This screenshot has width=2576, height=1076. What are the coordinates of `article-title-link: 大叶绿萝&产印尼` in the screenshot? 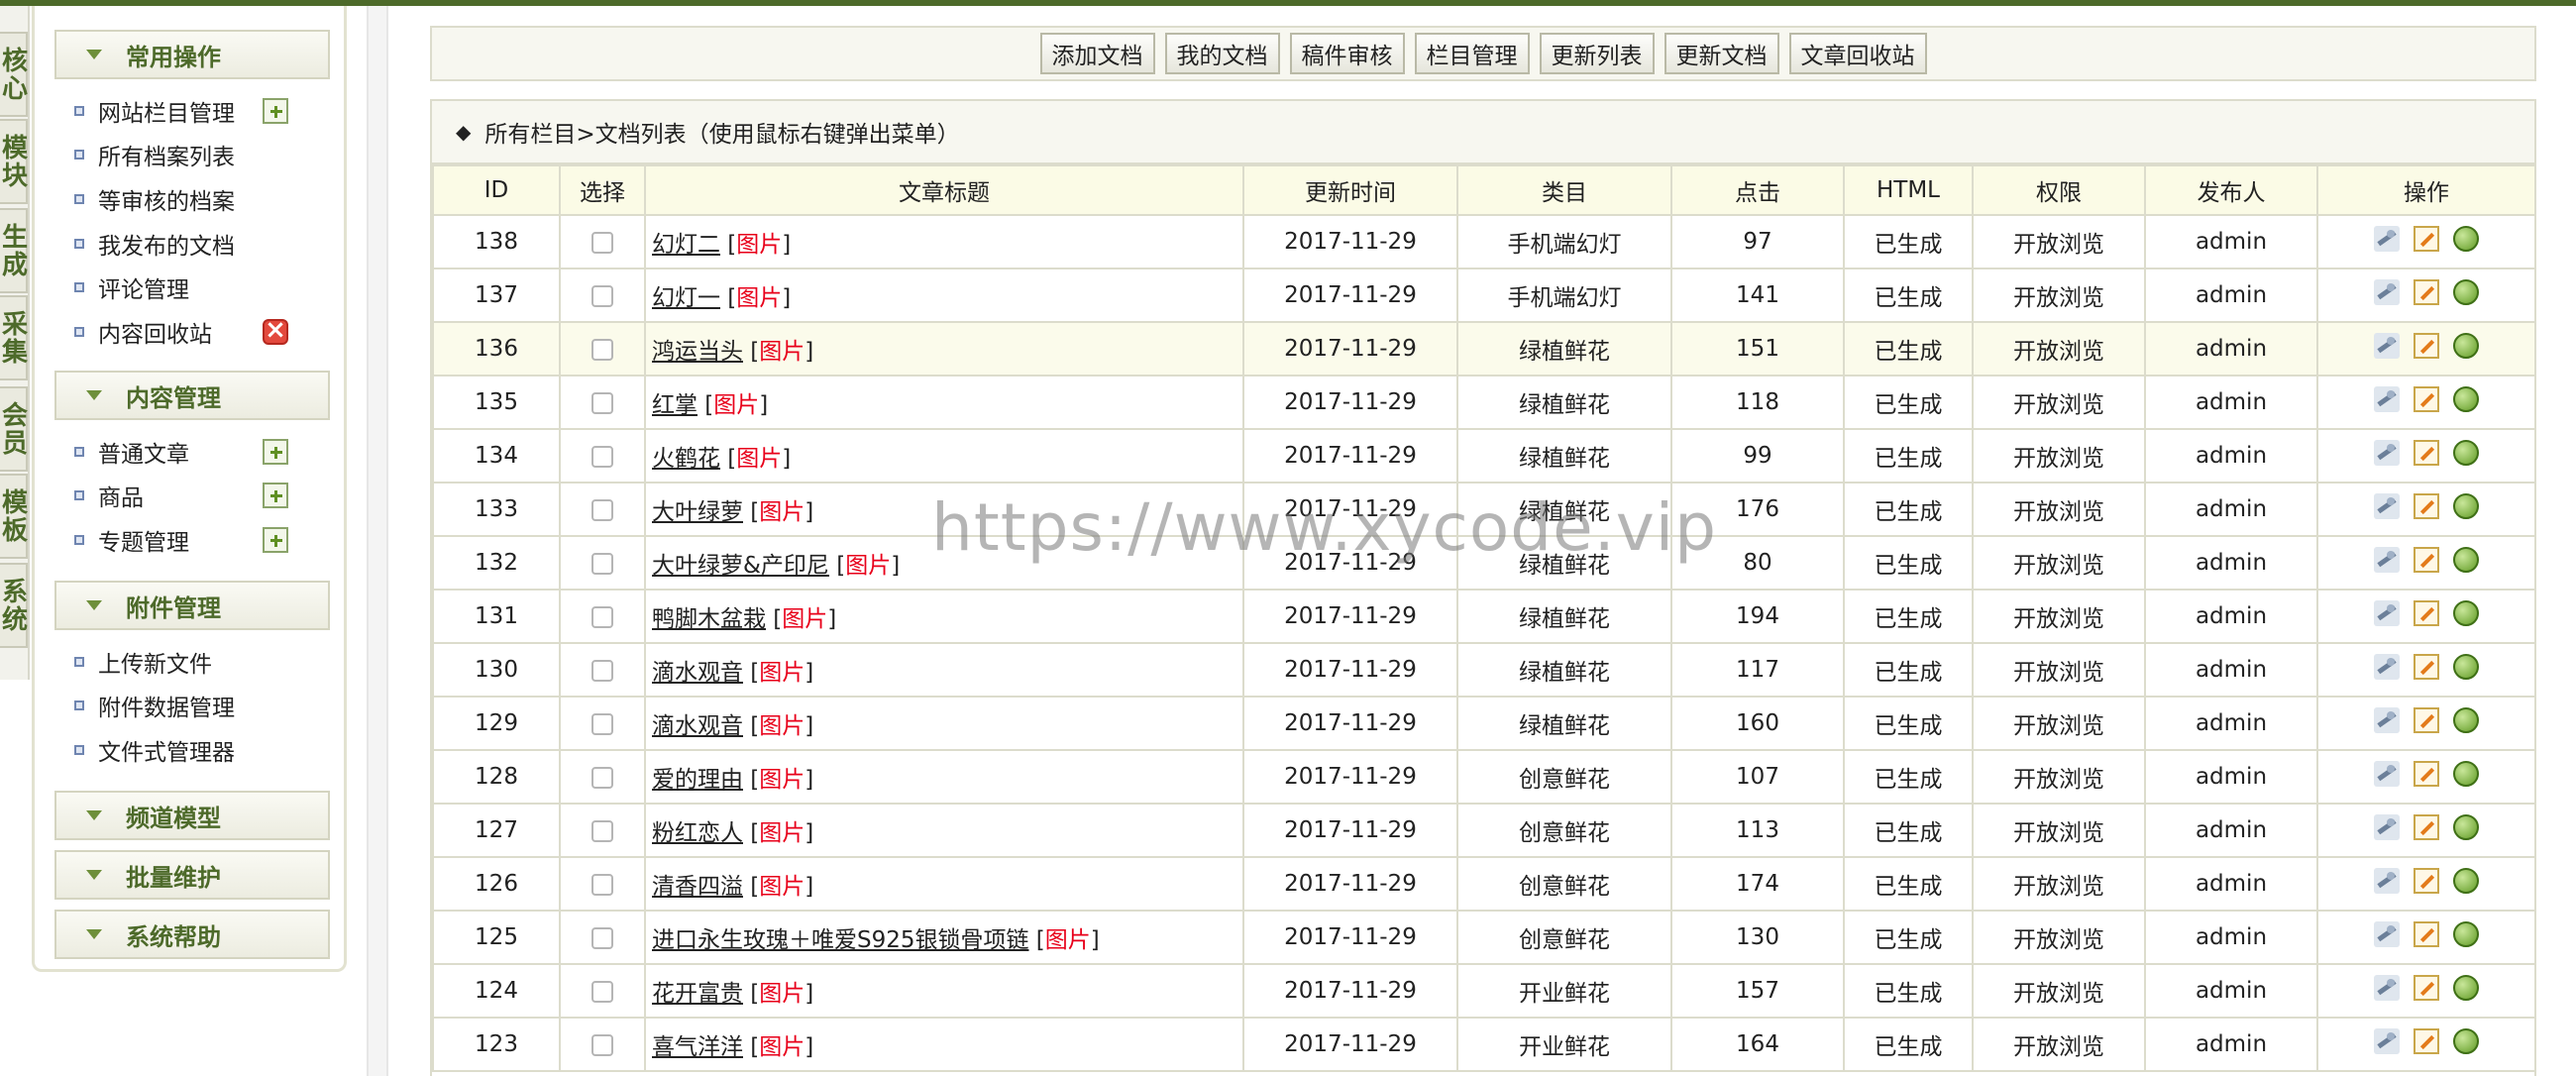 It's located at (740, 566).